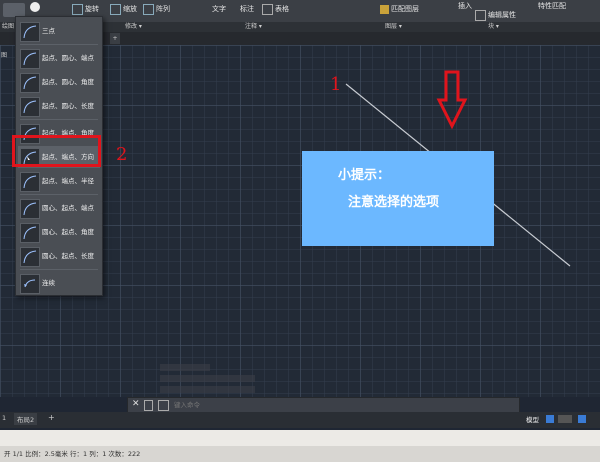  What do you see at coordinates (136, 404) in the screenshot?
I see `close-icon: ✕` at bounding box center [136, 404].